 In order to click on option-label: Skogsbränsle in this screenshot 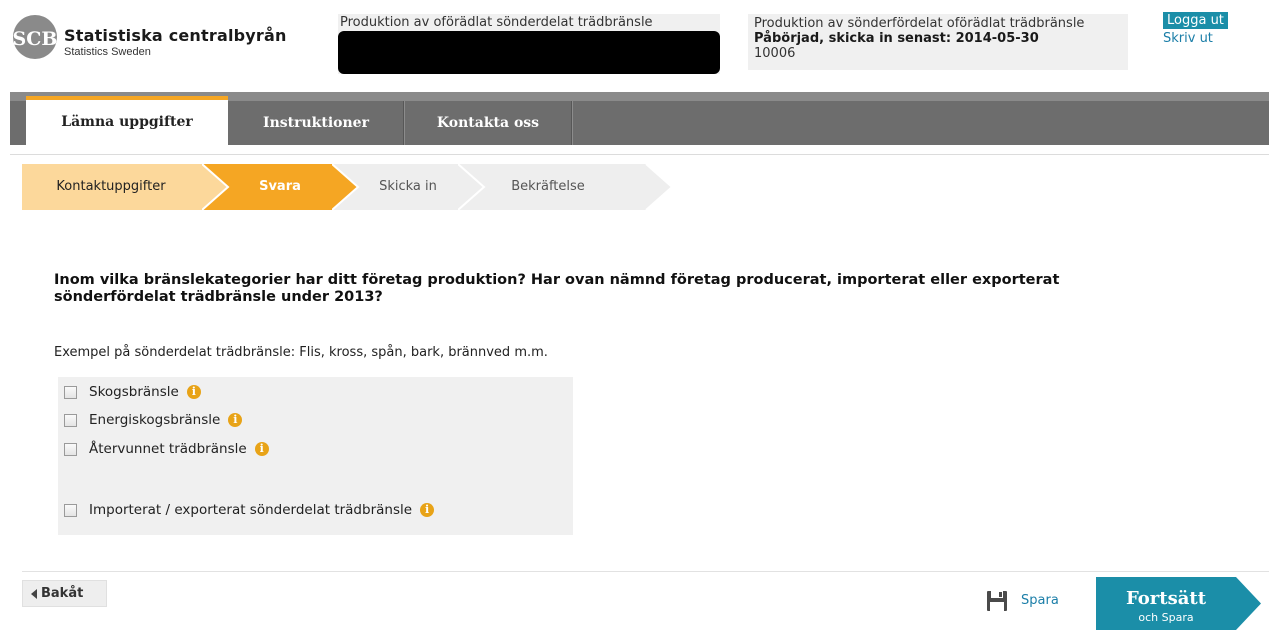, I will do `click(134, 392)`.